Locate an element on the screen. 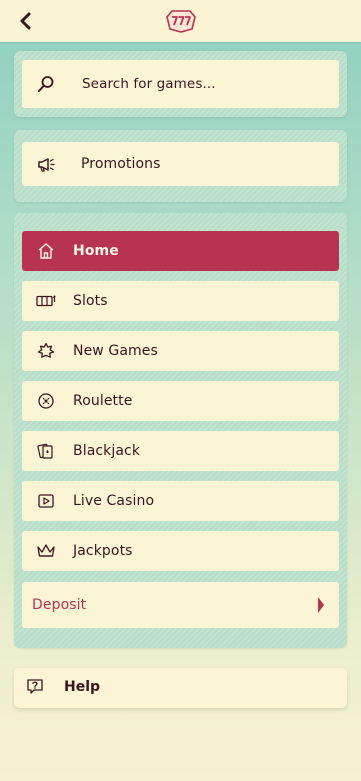  menu-item-roulette: Roulette is located at coordinates (180, 401).